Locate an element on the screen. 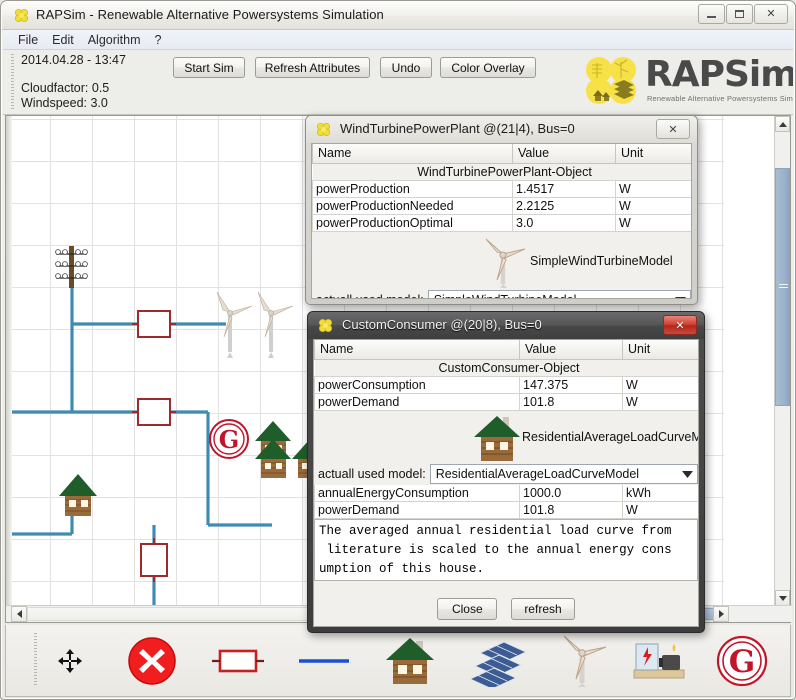 The image size is (796, 700). consumer-model-select: ResidentialAverageLoadCurveModel is located at coordinates (563, 473).